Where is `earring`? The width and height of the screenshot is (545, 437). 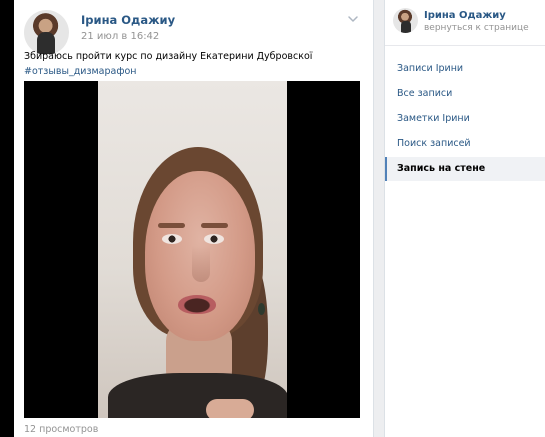 earring is located at coordinates (261, 309).